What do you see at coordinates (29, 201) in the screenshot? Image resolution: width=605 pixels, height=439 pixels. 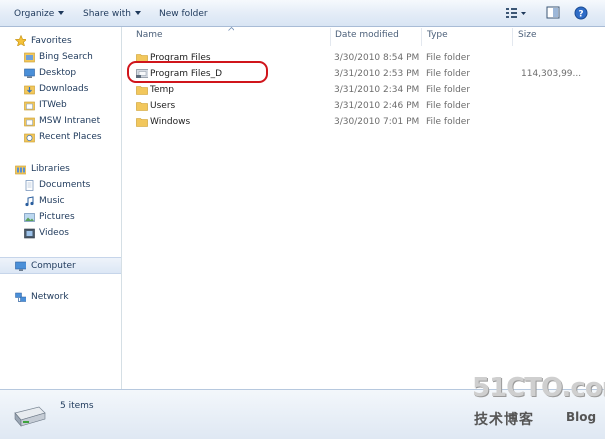 I see `music-icon` at bounding box center [29, 201].